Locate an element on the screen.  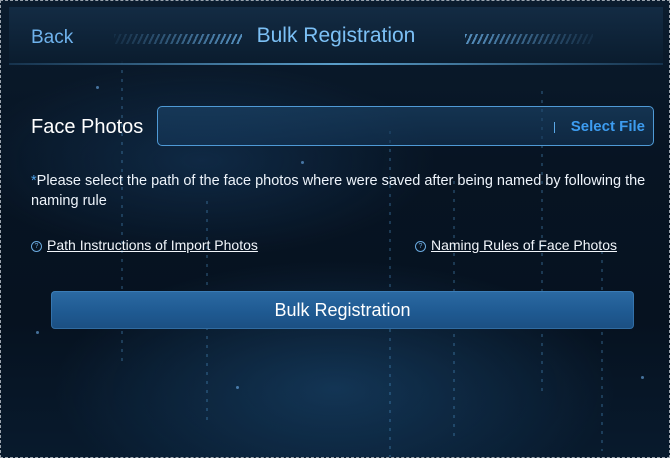
field-divider is located at coordinates (554, 127).